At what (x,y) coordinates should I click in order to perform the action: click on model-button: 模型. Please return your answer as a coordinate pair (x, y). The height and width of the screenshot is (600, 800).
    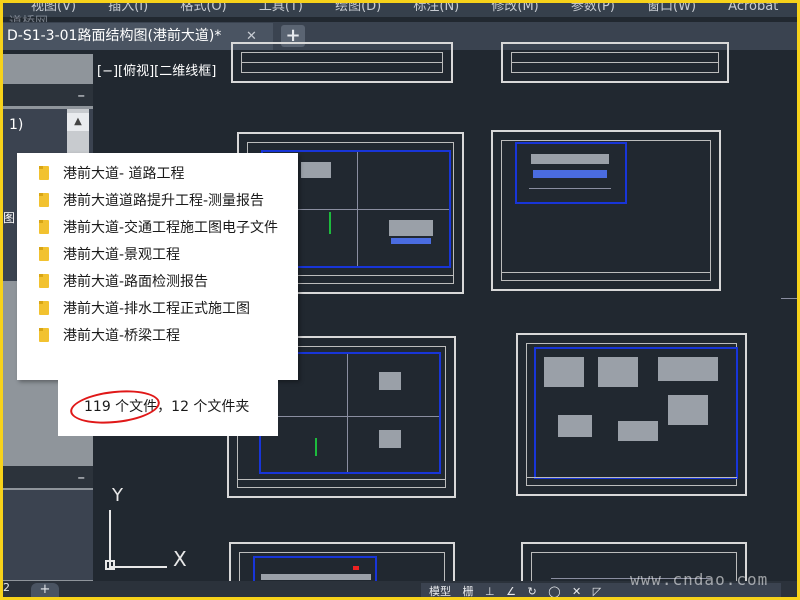
    Looking at the image, I should click on (440, 591).